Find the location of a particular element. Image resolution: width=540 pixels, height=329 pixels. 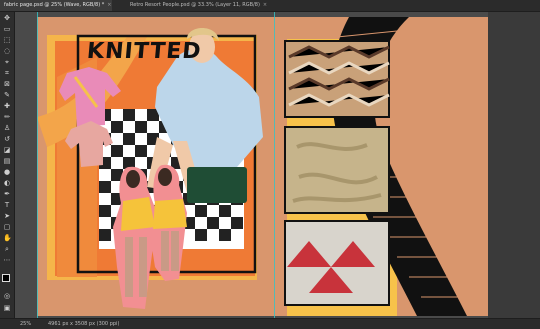

foreground-color-swatch is located at coordinates (6, 278).